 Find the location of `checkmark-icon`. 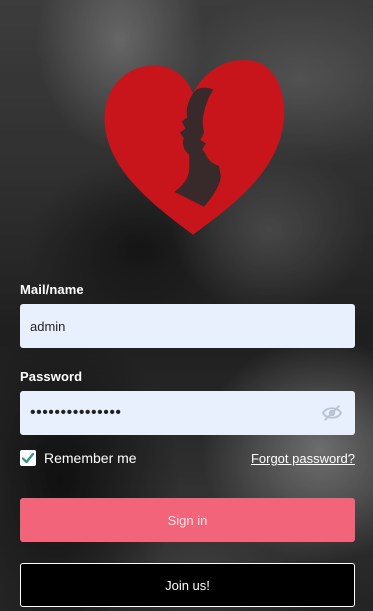

checkmark-icon is located at coordinates (28, 458).